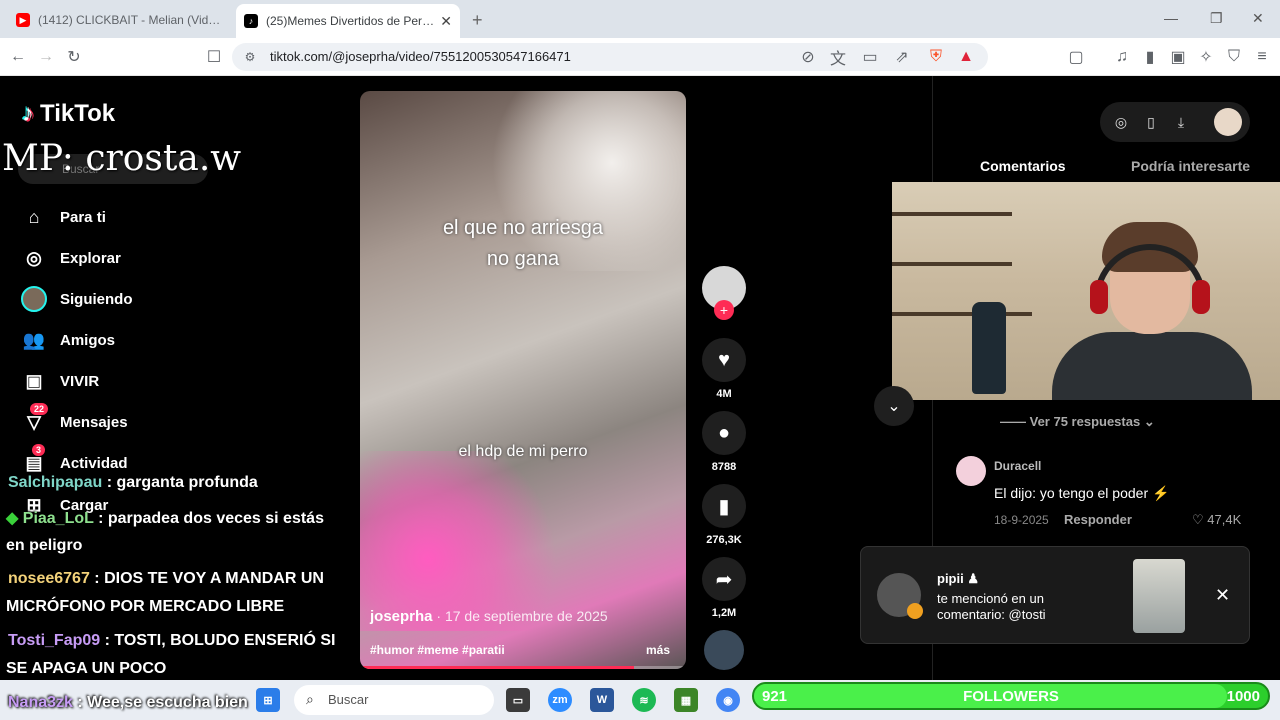  Describe the element at coordinates (460, 541) in the screenshot. I see `video-frame-pink` at that location.